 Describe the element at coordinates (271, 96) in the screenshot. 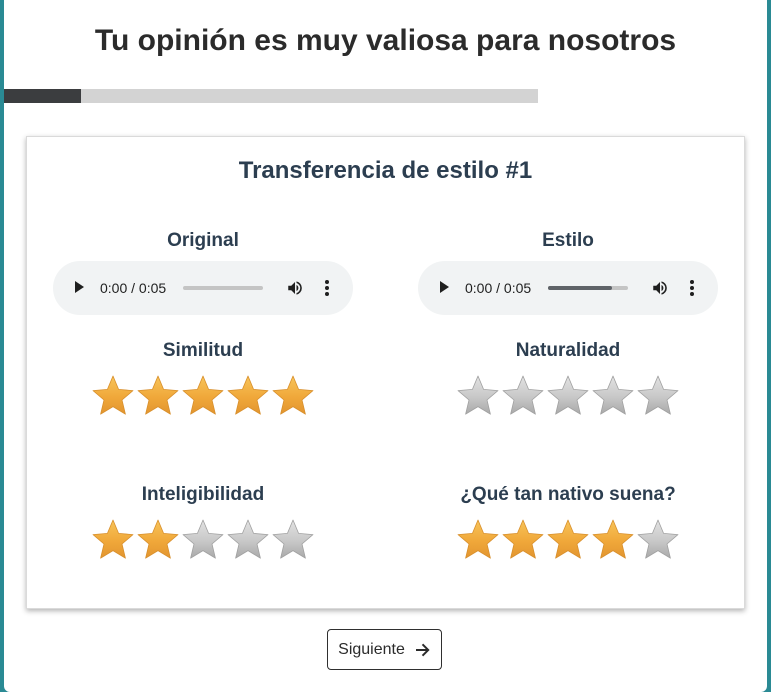

I see `progress-bar` at that location.